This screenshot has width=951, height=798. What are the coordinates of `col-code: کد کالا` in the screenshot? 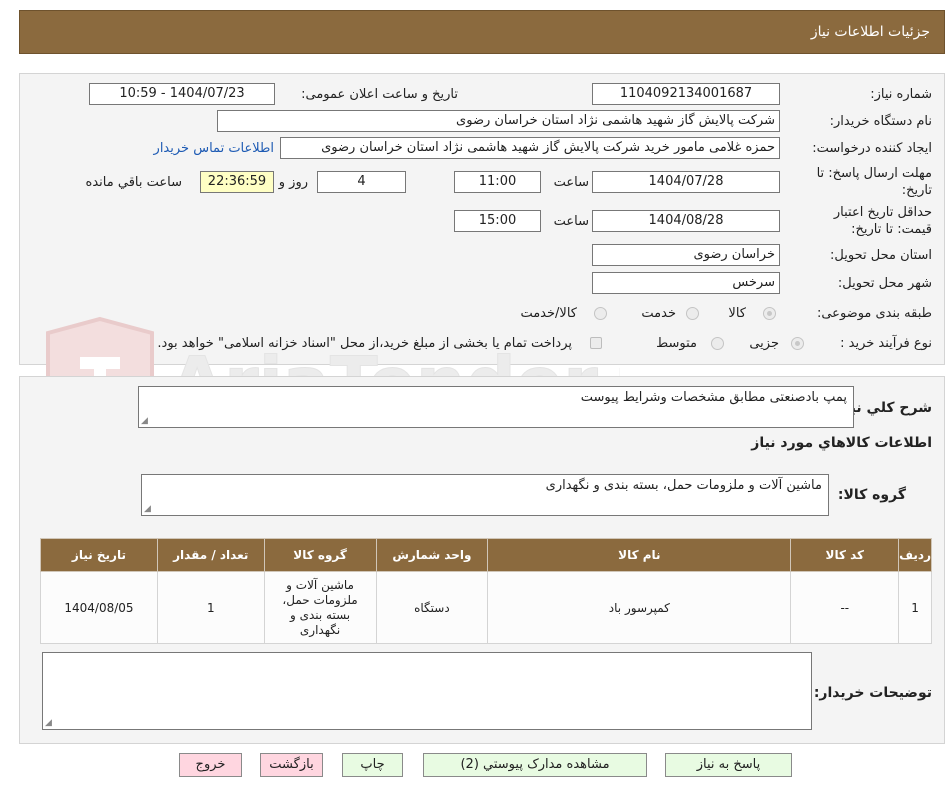 It's located at (845, 555).